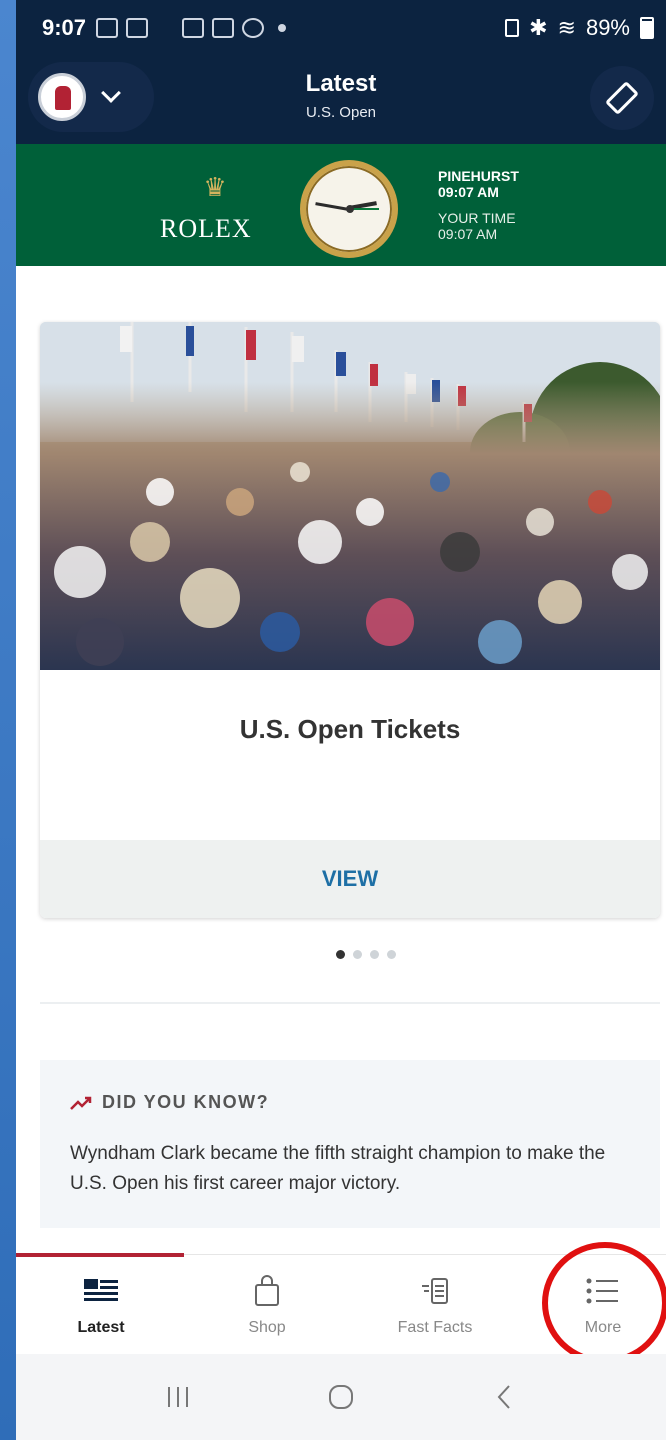 Image resolution: width=666 pixels, height=1440 pixels. Describe the element at coordinates (165, 28) in the screenshot. I see `font-icon` at that location.